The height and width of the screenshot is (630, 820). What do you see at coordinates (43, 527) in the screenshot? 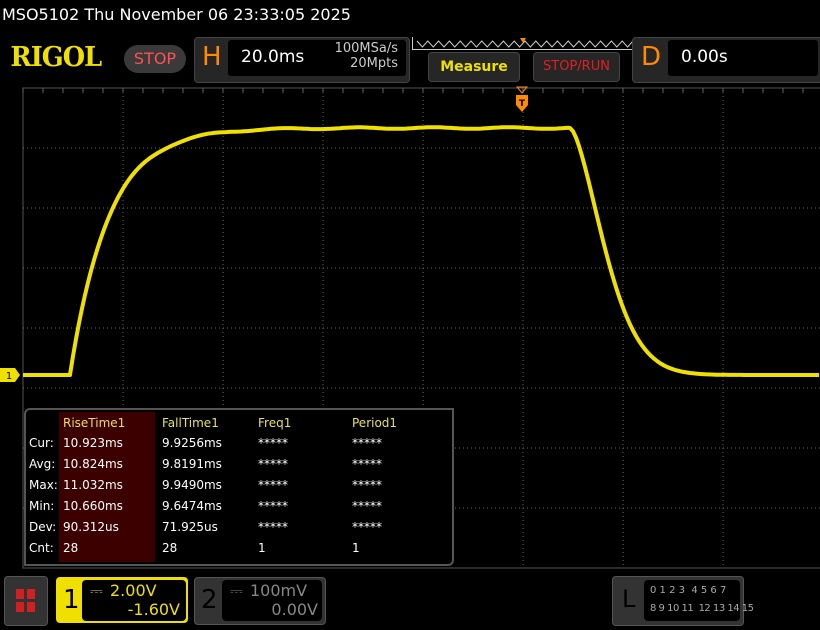
I see `row-label: Dev:` at bounding box center [43, 527].